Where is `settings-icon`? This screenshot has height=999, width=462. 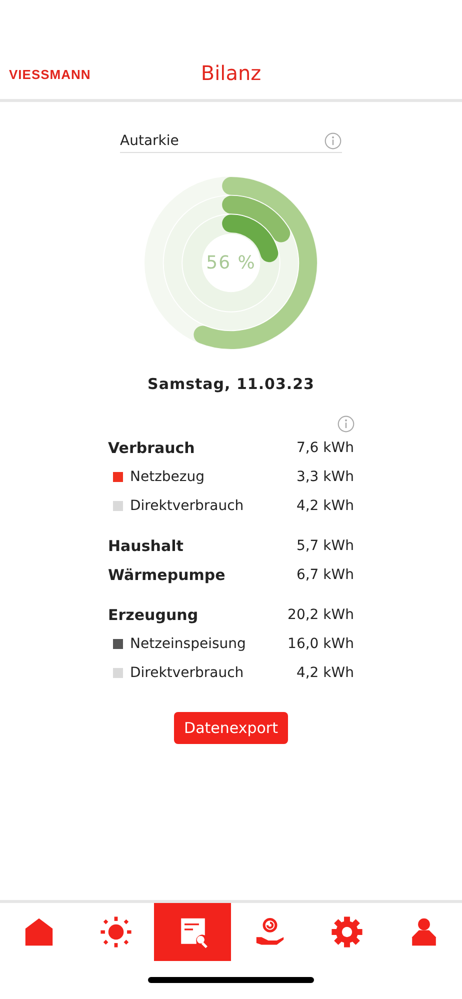
settings-icon is located at coordinates (347, 932).